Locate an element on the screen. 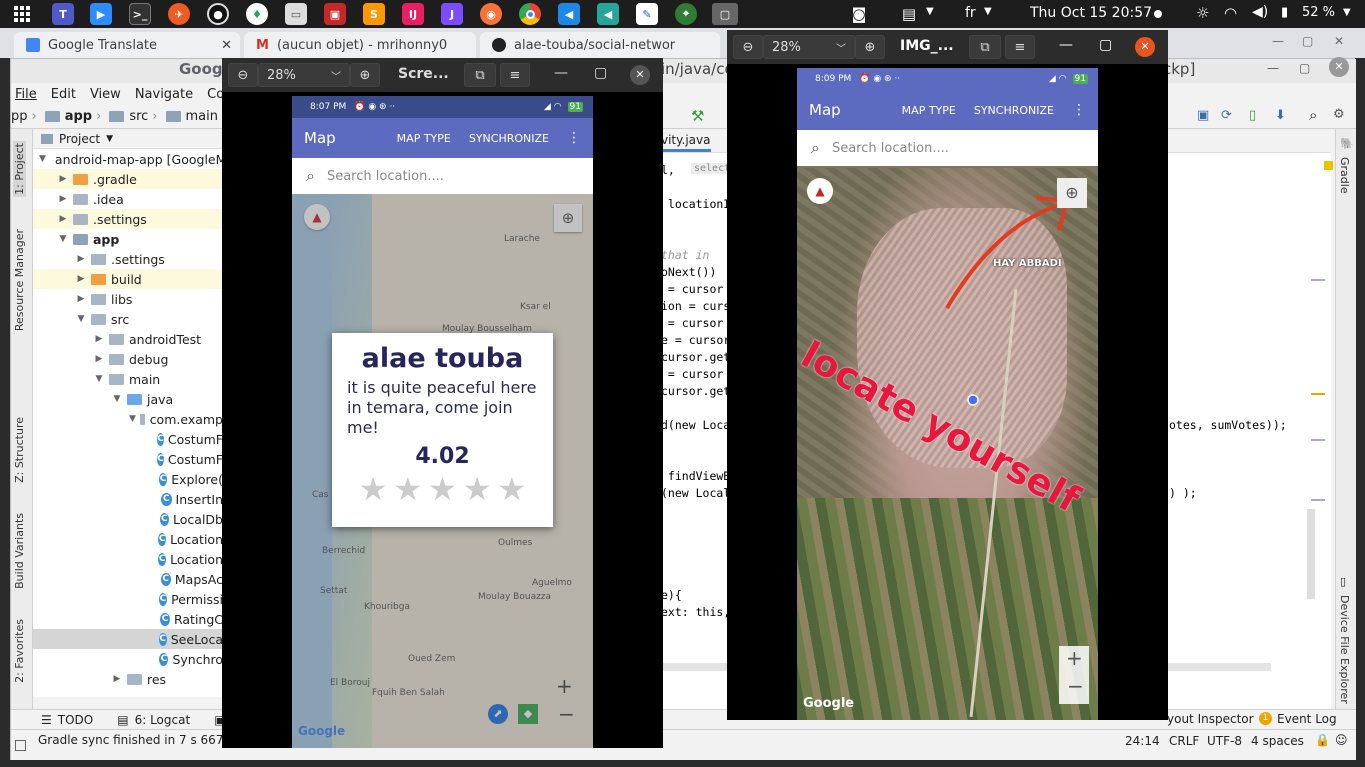  screen-recorder-icon: ▣ is located at coordinates (335, 14).